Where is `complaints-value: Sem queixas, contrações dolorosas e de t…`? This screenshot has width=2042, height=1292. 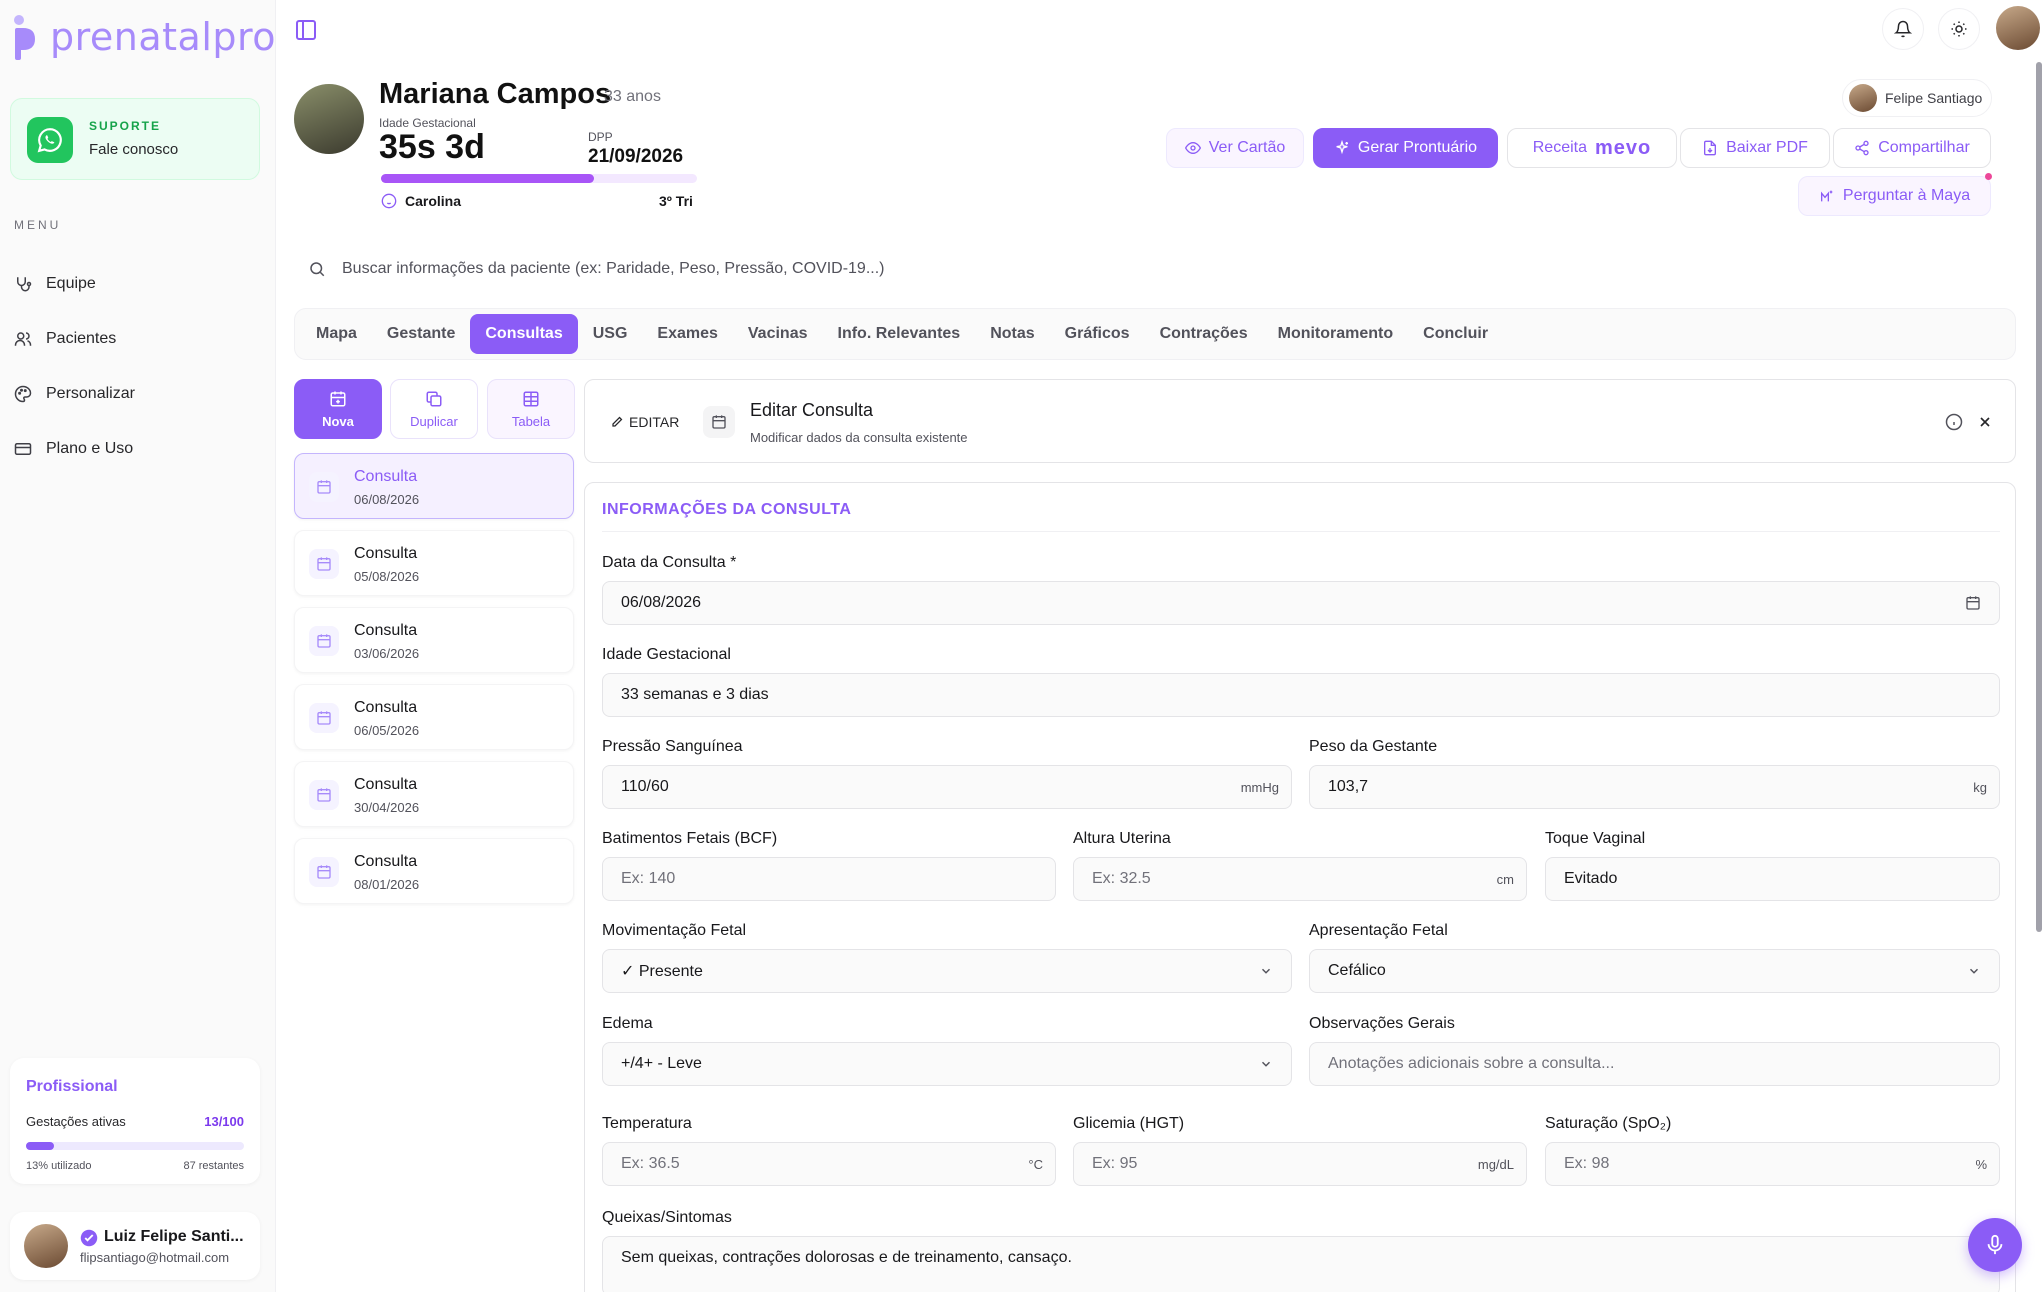 complaints-value: Sem queixas, contrações dolorosas e de t… is located at coordinates (846, 1257).